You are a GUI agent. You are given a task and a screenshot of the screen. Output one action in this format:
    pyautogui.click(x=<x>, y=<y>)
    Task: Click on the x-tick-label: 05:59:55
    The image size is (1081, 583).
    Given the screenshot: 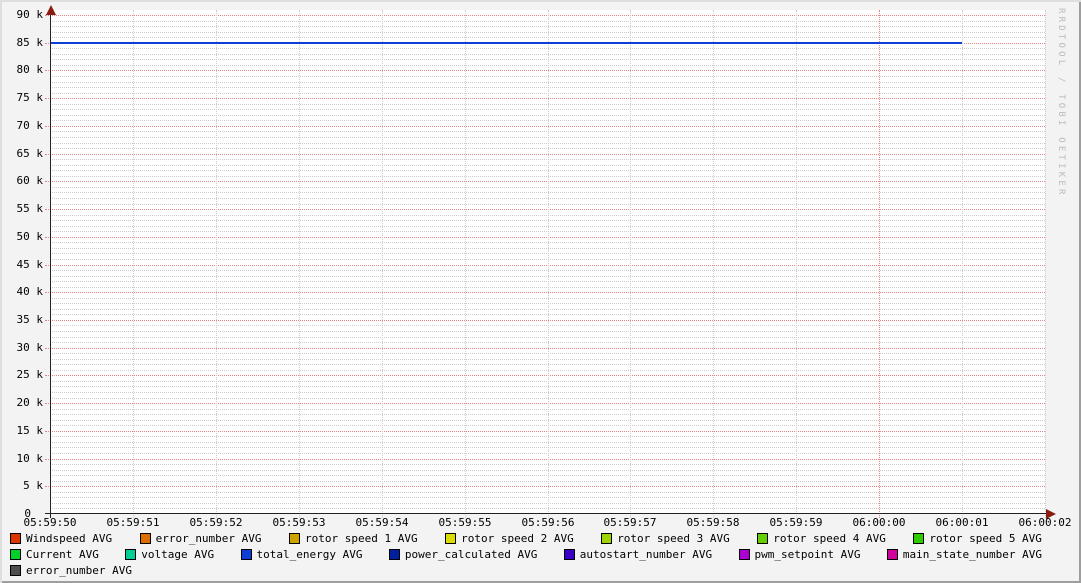 What is the action you would take?
    pyautogui.click(x=465, y=522)
    